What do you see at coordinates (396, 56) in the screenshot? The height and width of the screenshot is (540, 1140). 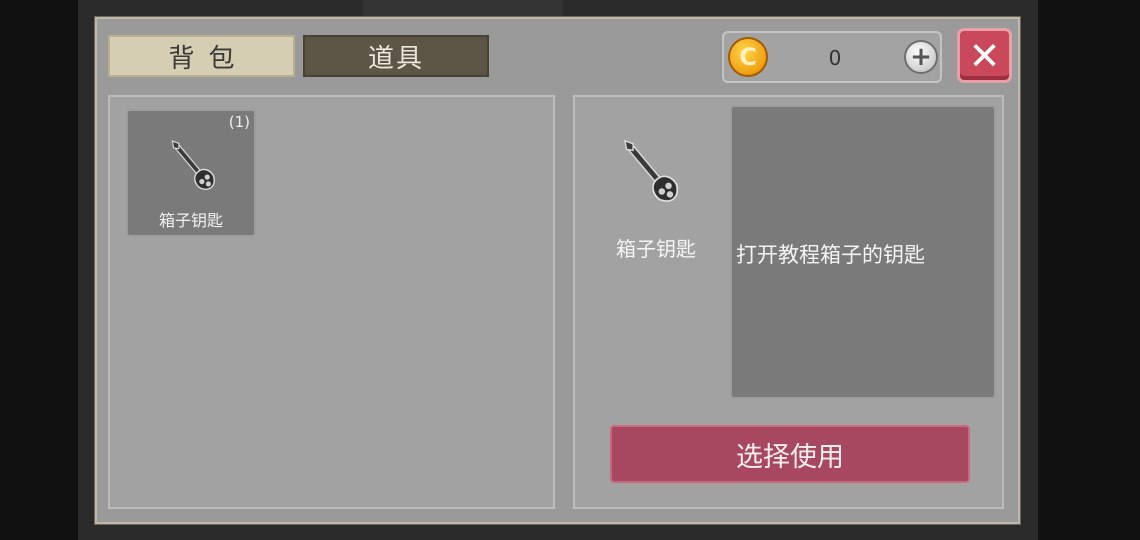 I see `tab-items: 道具` at bounding box center [396, 56].